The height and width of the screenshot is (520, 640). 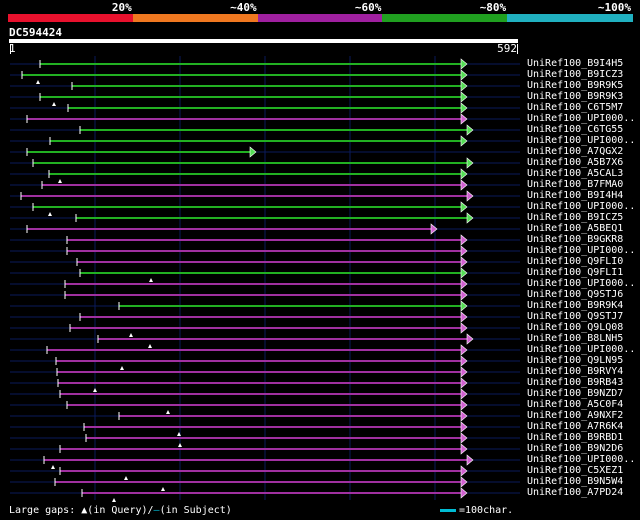 I want to click on hit-label: UniRef100_A5CAL3, so click(x=575, y=173).